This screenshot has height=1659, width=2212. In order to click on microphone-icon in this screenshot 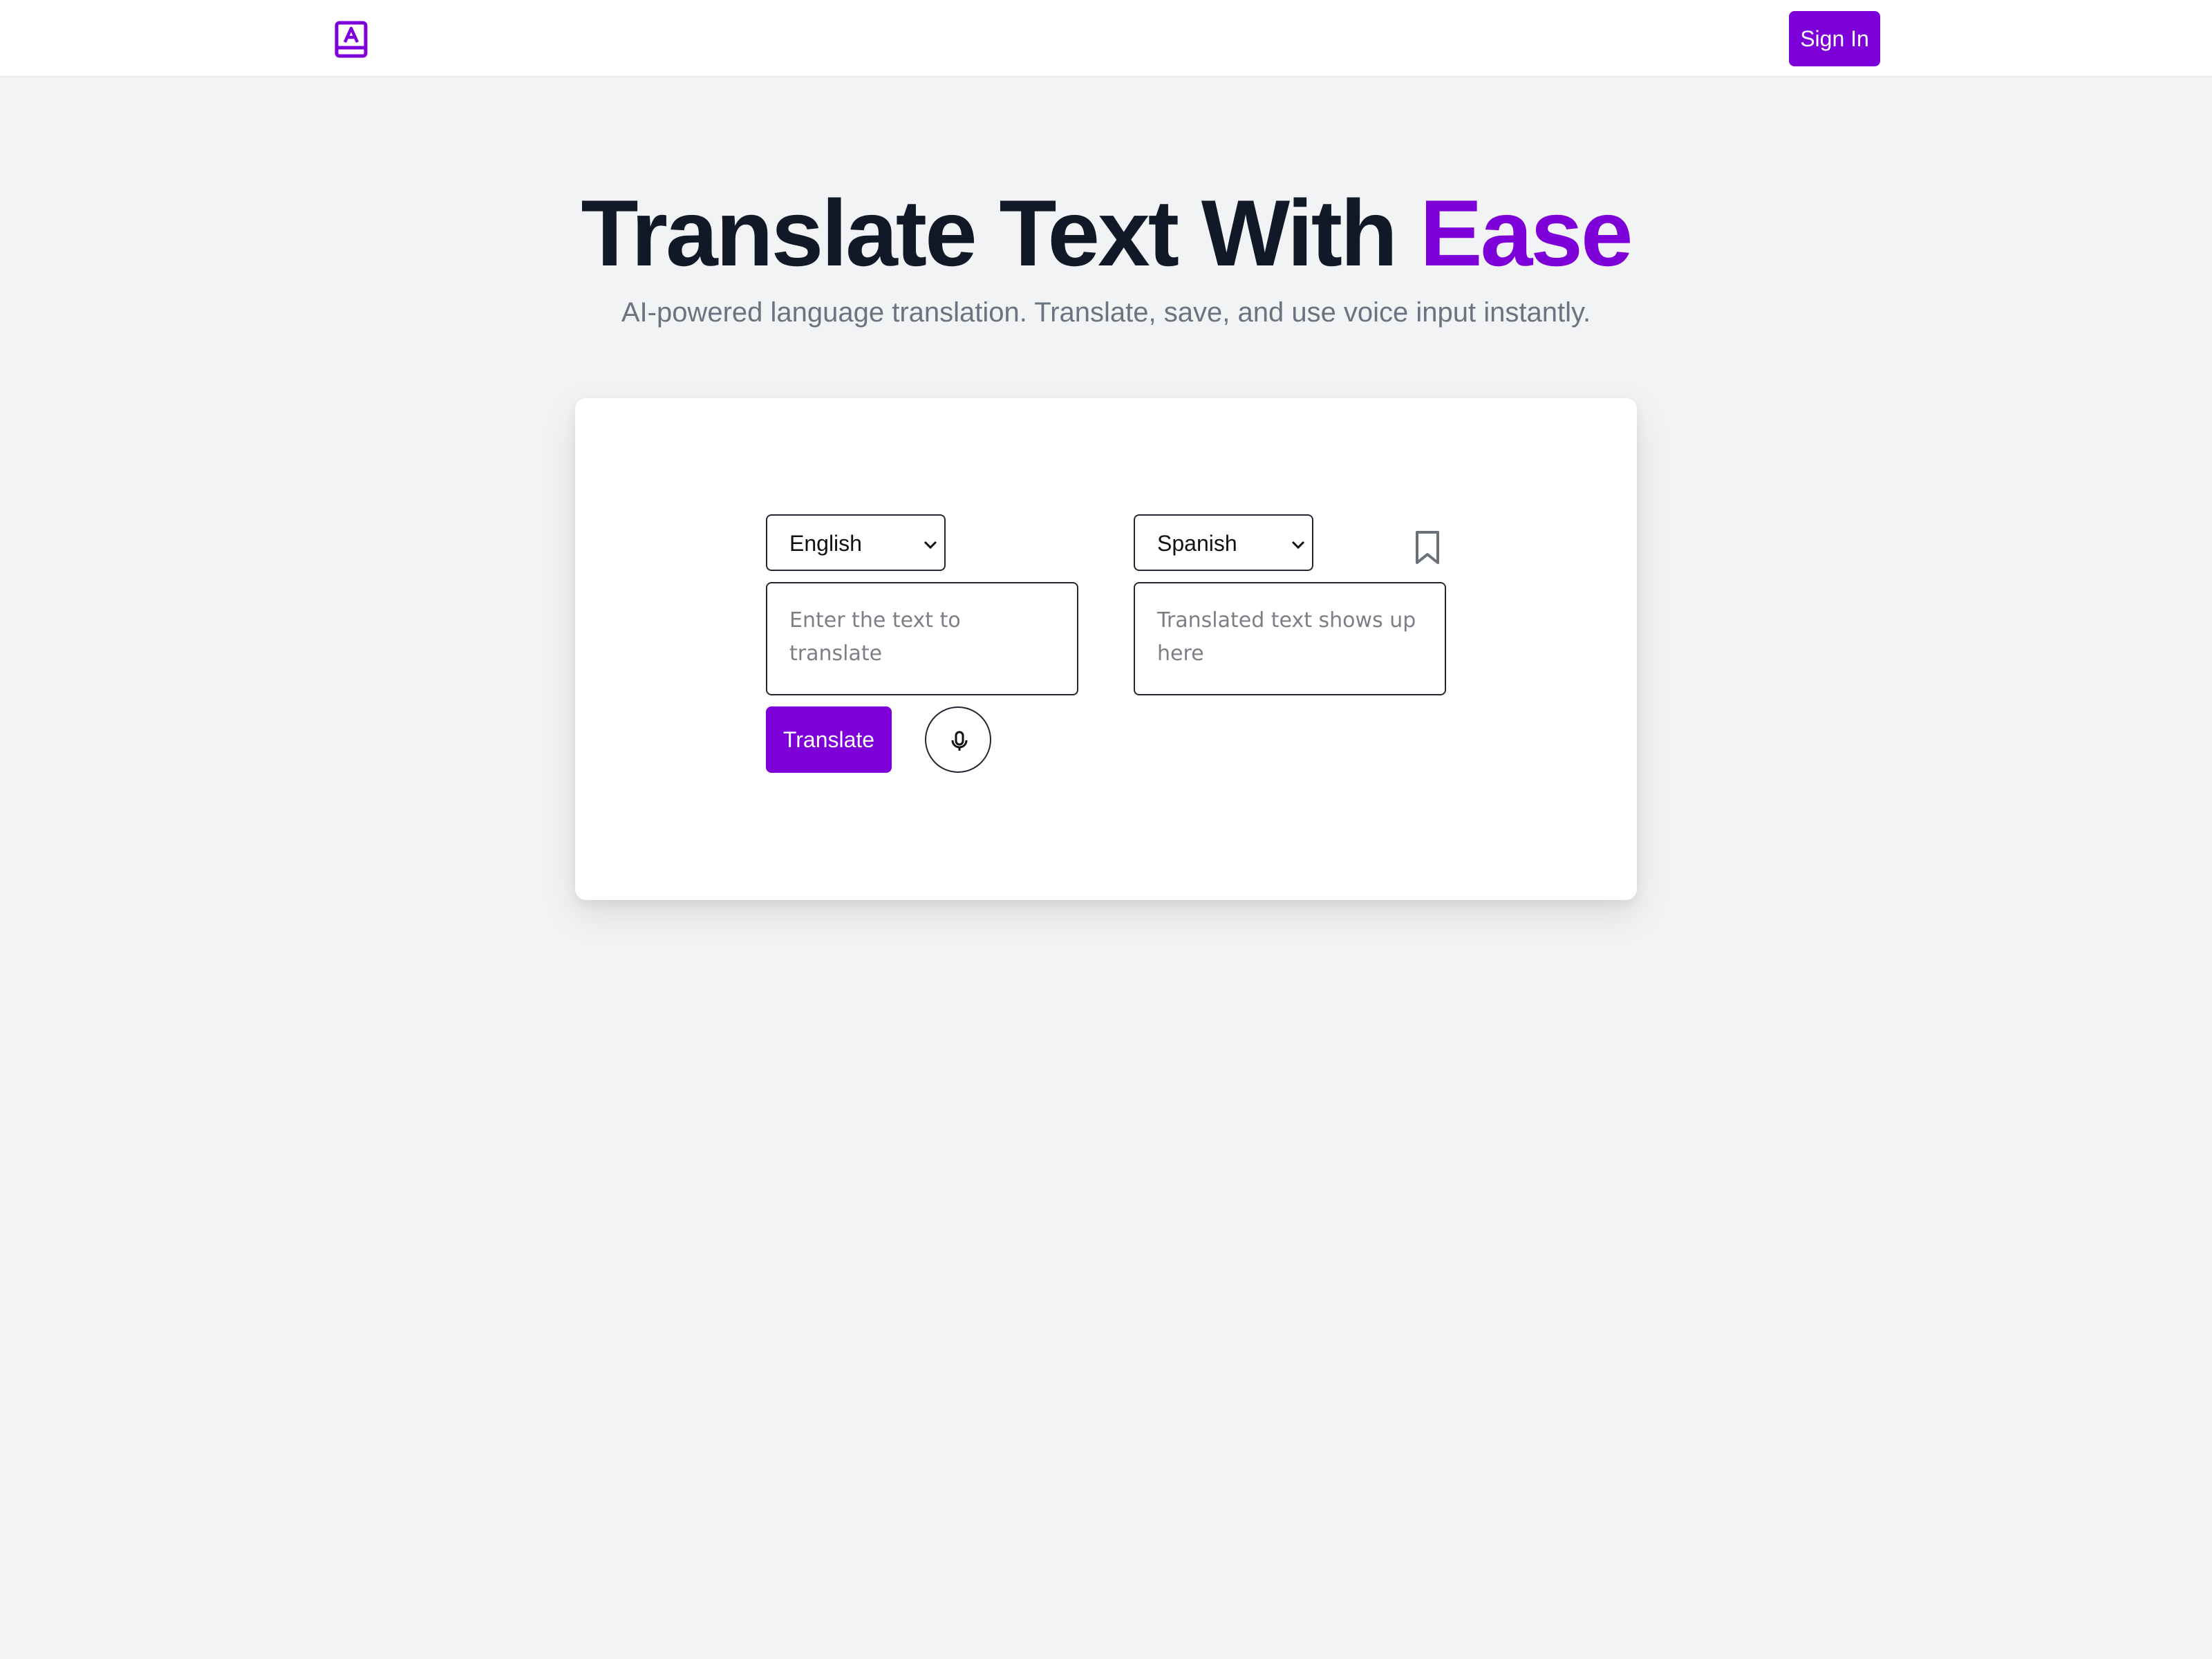, I will do `click(960, 741)`.